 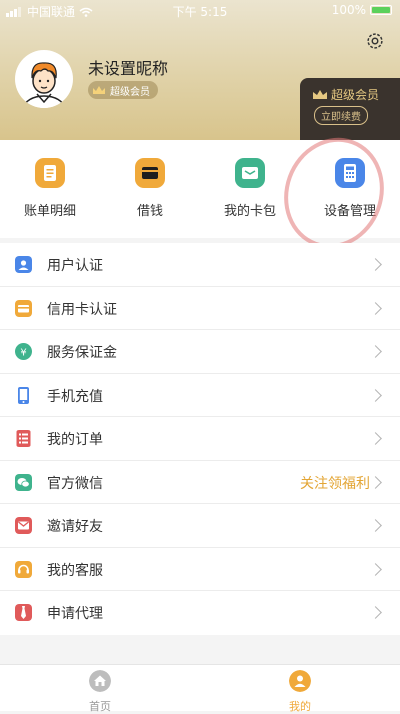 I want to click on menu-label: 服务保证金, so click(x=82, y=353).